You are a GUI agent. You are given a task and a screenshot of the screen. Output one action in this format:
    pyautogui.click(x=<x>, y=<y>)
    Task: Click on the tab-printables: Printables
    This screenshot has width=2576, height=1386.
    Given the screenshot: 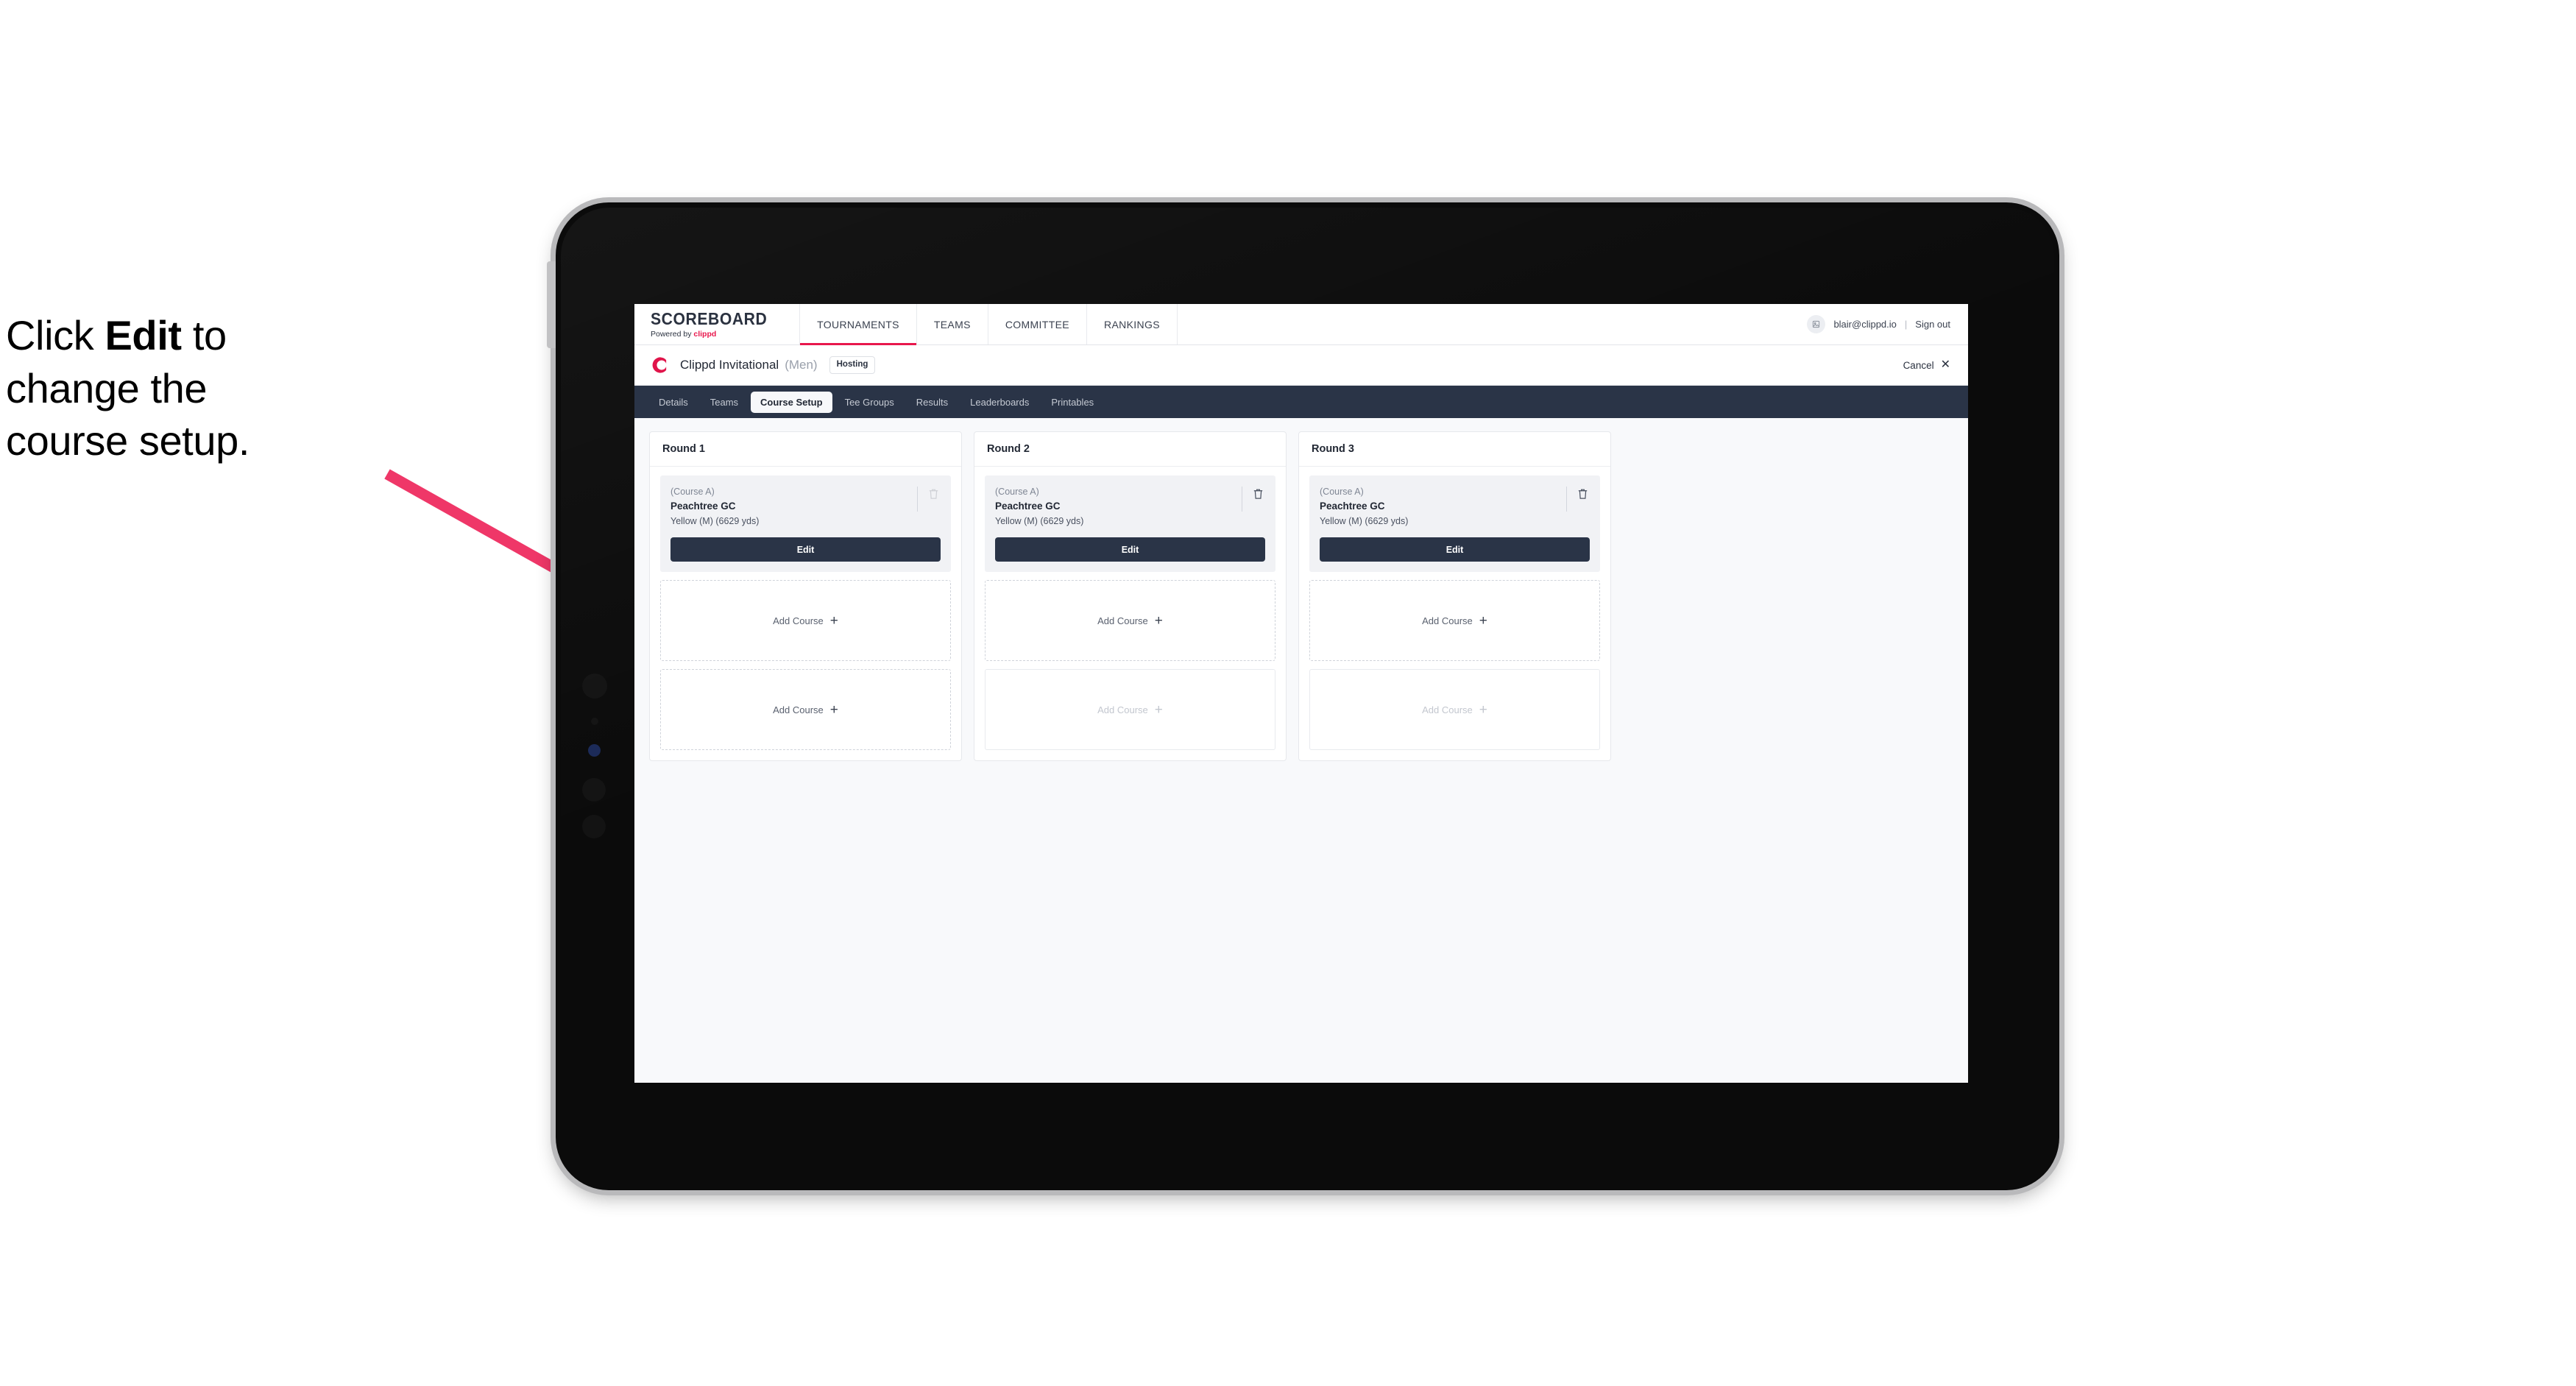 What is the action you would take?
    pyautogui.click(x=1072, y=402)
    